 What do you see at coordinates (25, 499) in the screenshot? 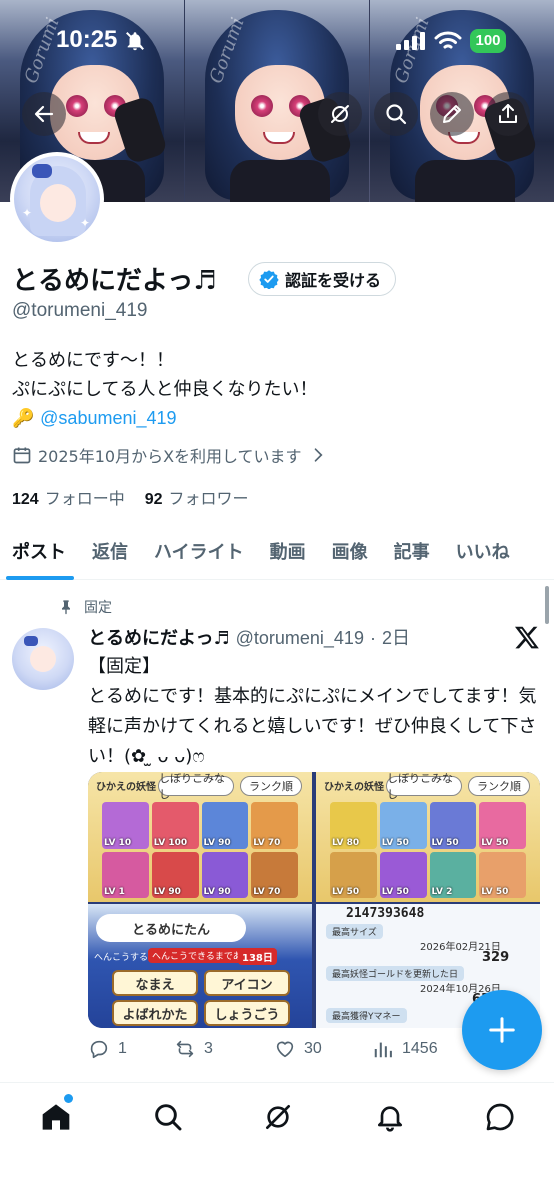
I see `following-count: 124` at bounding box center [25, 499].